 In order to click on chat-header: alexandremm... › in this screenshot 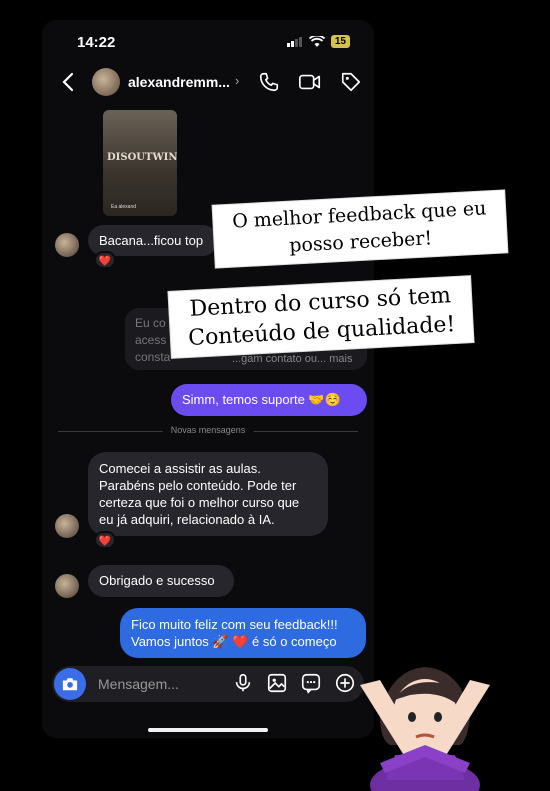, I will do `click(208, 83)`.